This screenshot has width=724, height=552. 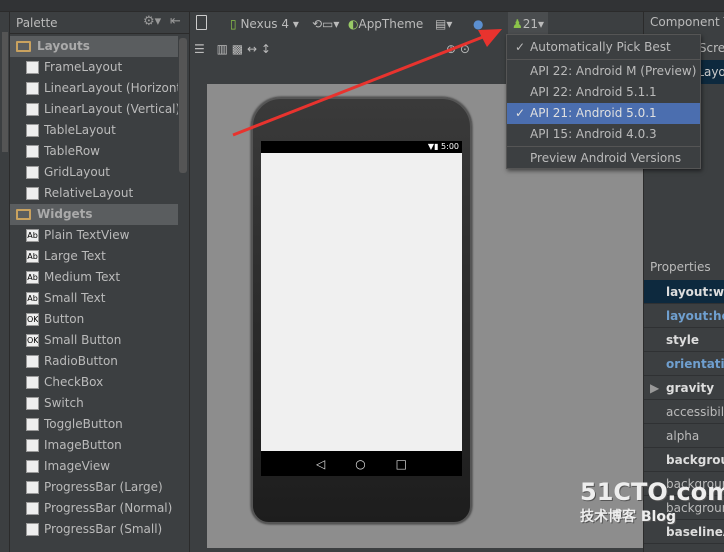 What do you see at coordinates (83, 340) in the screenshot?
I see `palette-item-label: Small Button` at bounding box center [83, 340].